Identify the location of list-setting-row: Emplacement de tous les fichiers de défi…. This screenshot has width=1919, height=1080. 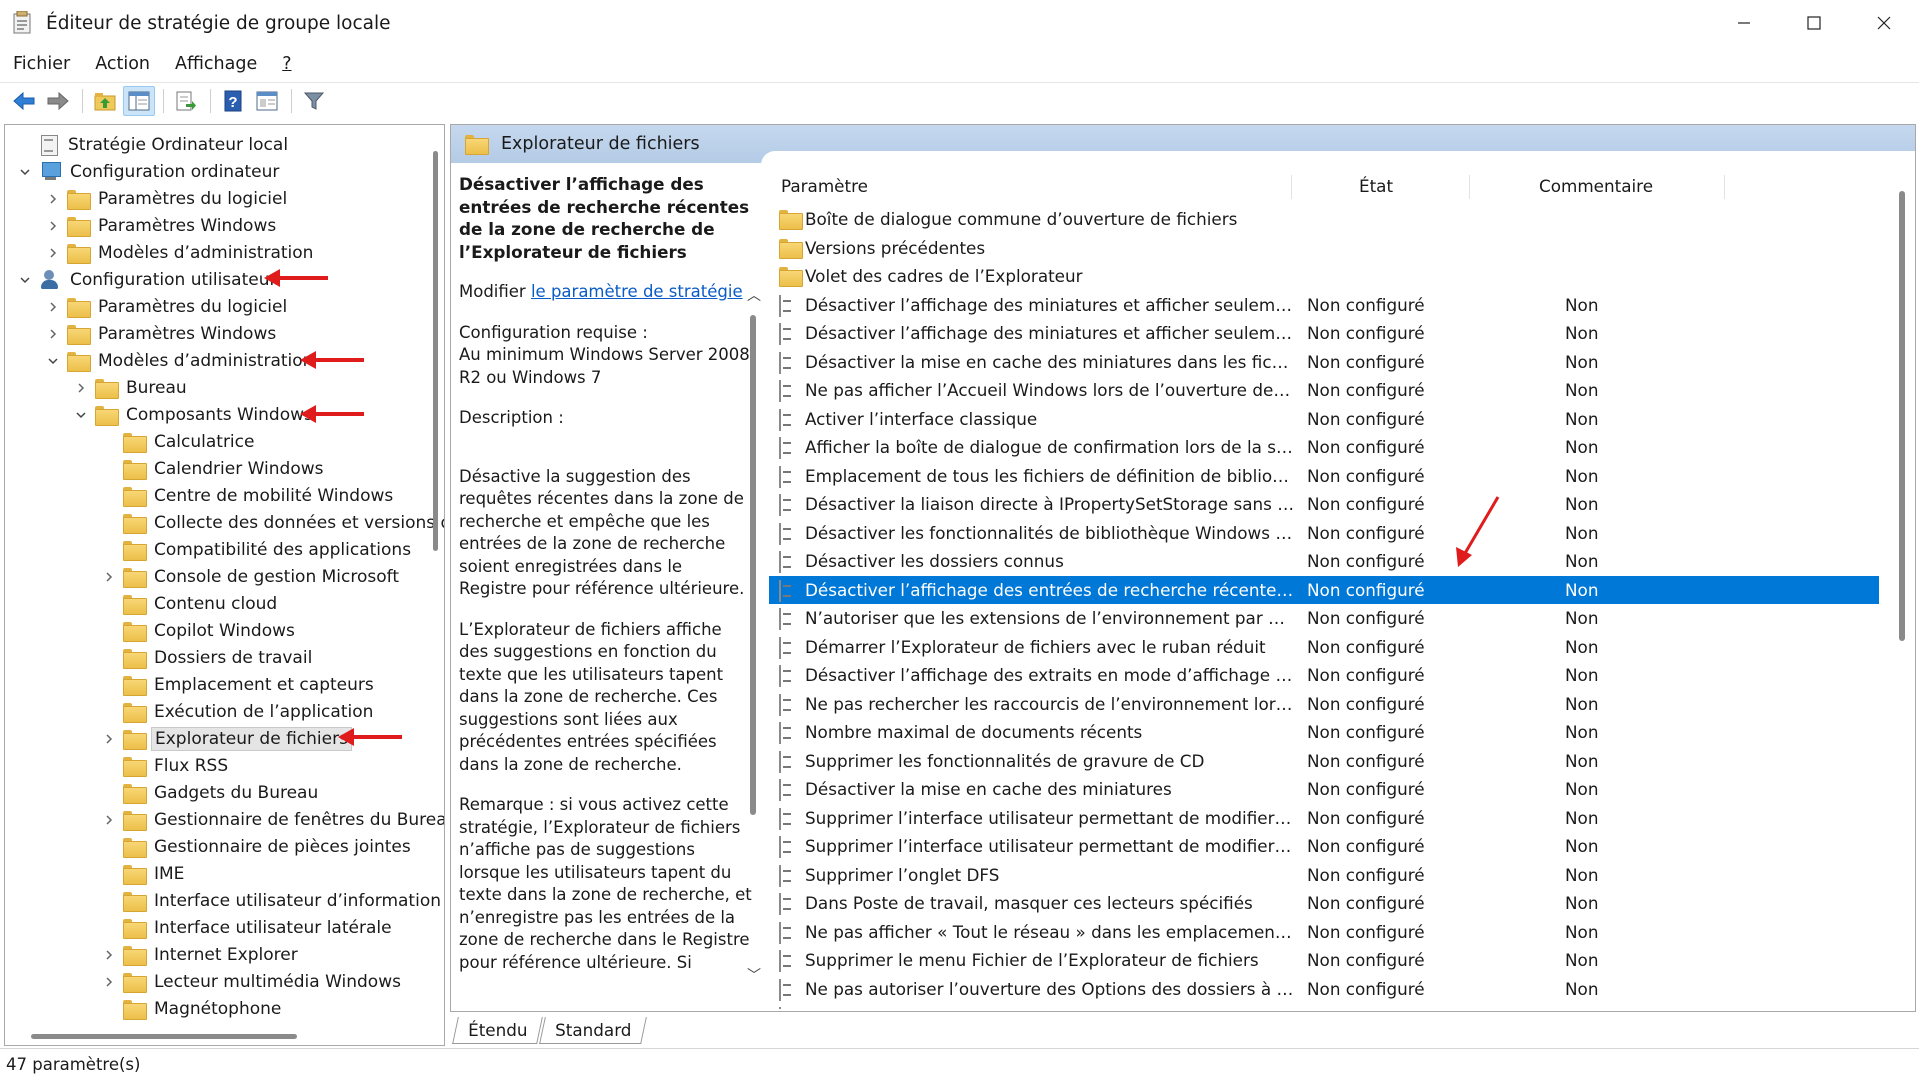
(1324, 476).